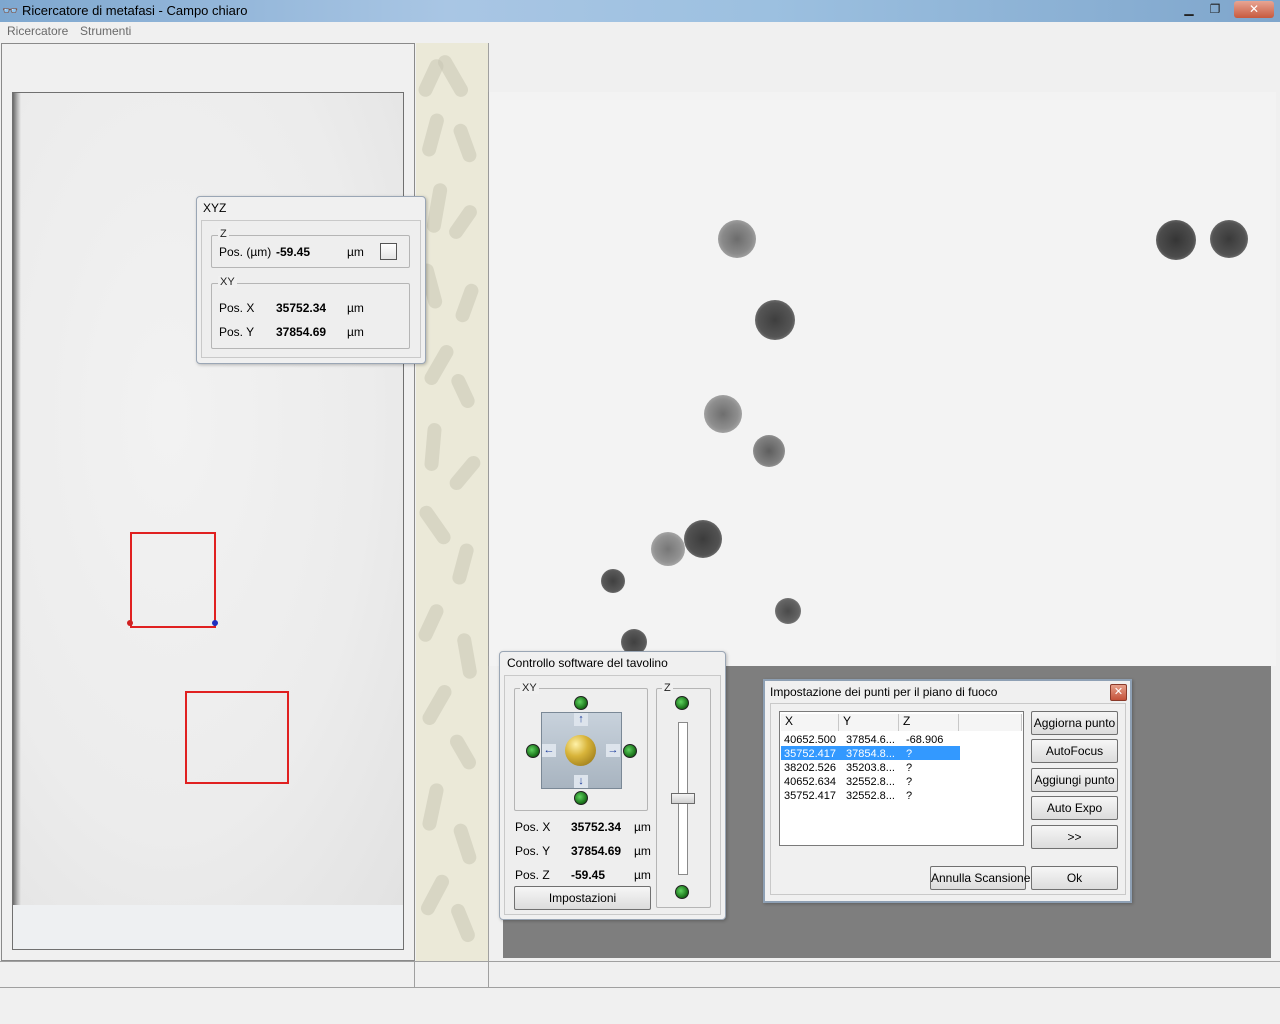  Describe the element at coordinates (223, 234) in the screenshot. I see `z-group-label: Z` at that location.